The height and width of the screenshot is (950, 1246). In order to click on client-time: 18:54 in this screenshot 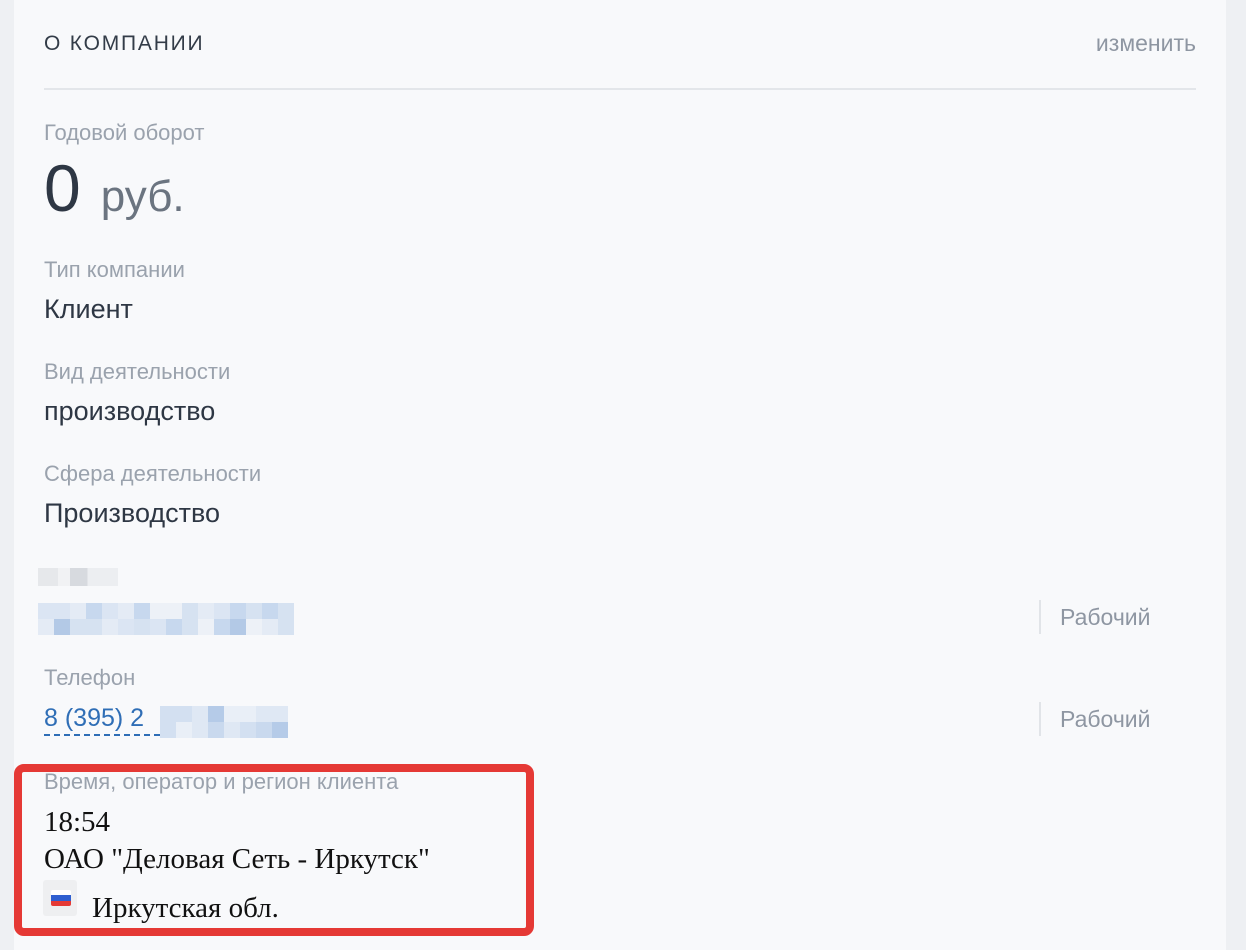, I will do `click(77, 822)`.